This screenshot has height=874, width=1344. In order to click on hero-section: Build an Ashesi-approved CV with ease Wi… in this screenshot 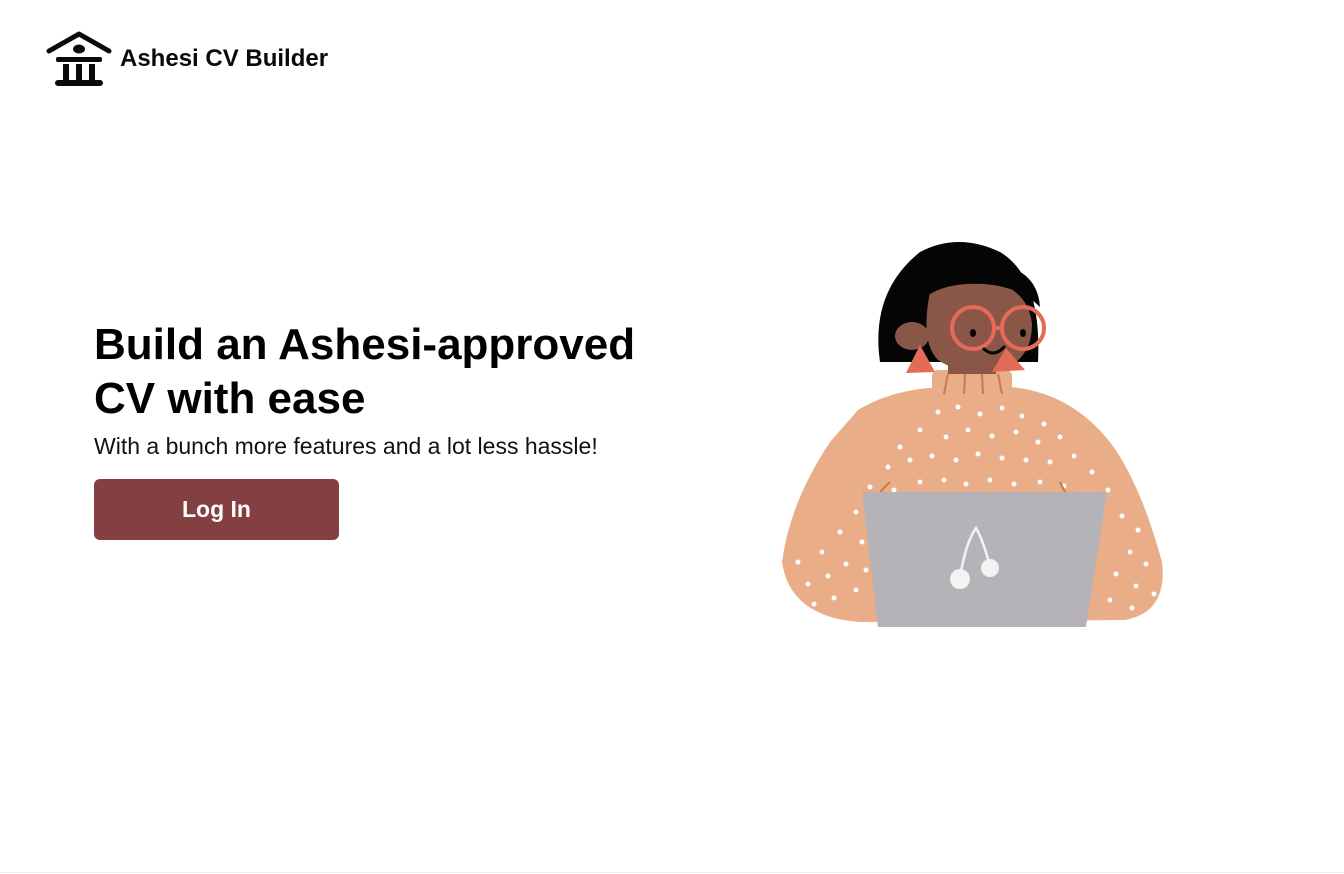, I will do `click(404, 389)`.